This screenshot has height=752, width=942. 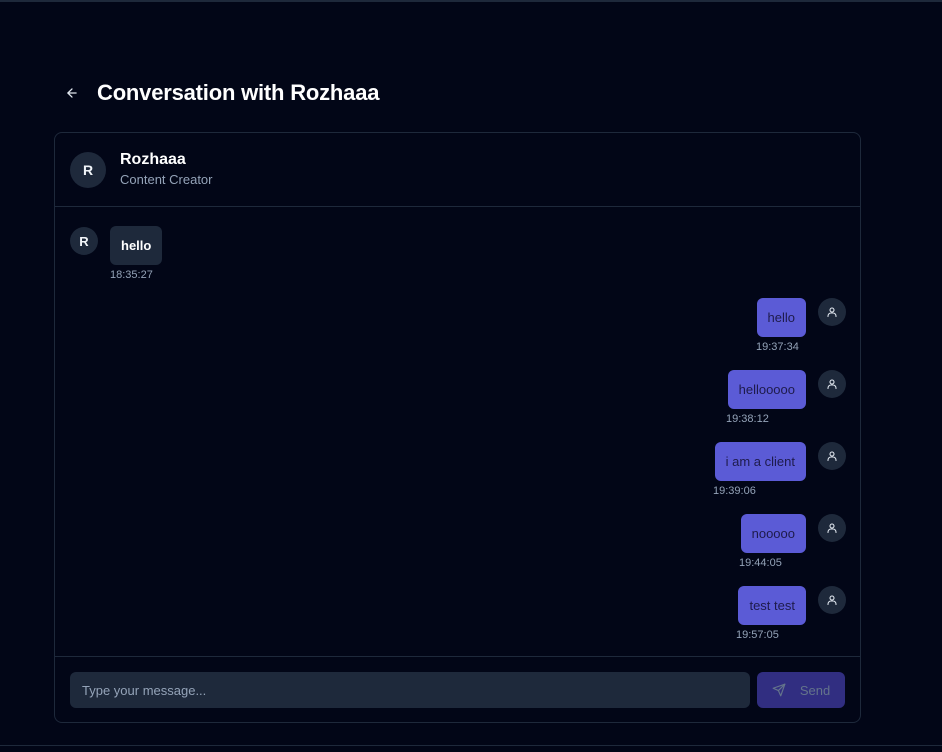 What do you see at coordinates (773, 533) in the screenshot?
I see `message-bubble: nooooo` at bounding box center [773, 533].